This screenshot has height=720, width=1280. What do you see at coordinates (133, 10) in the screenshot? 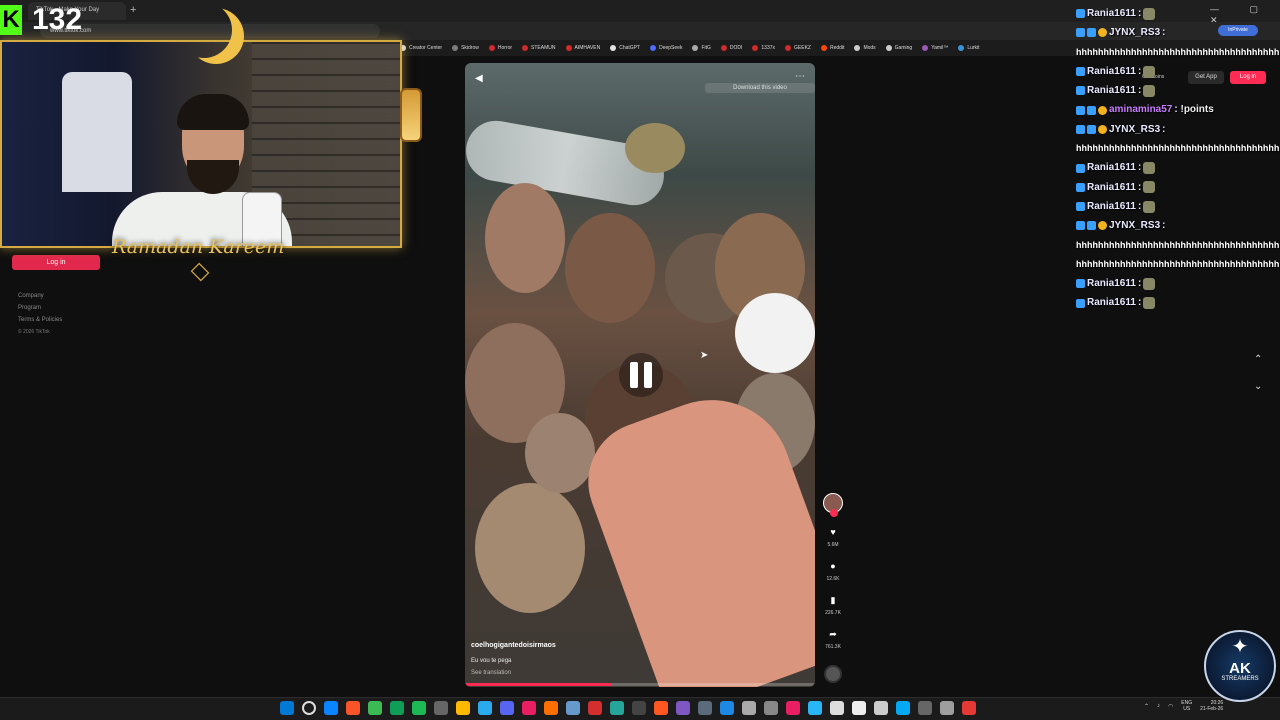
I see `new-tab-button: +` at bounding box center [133, 10].